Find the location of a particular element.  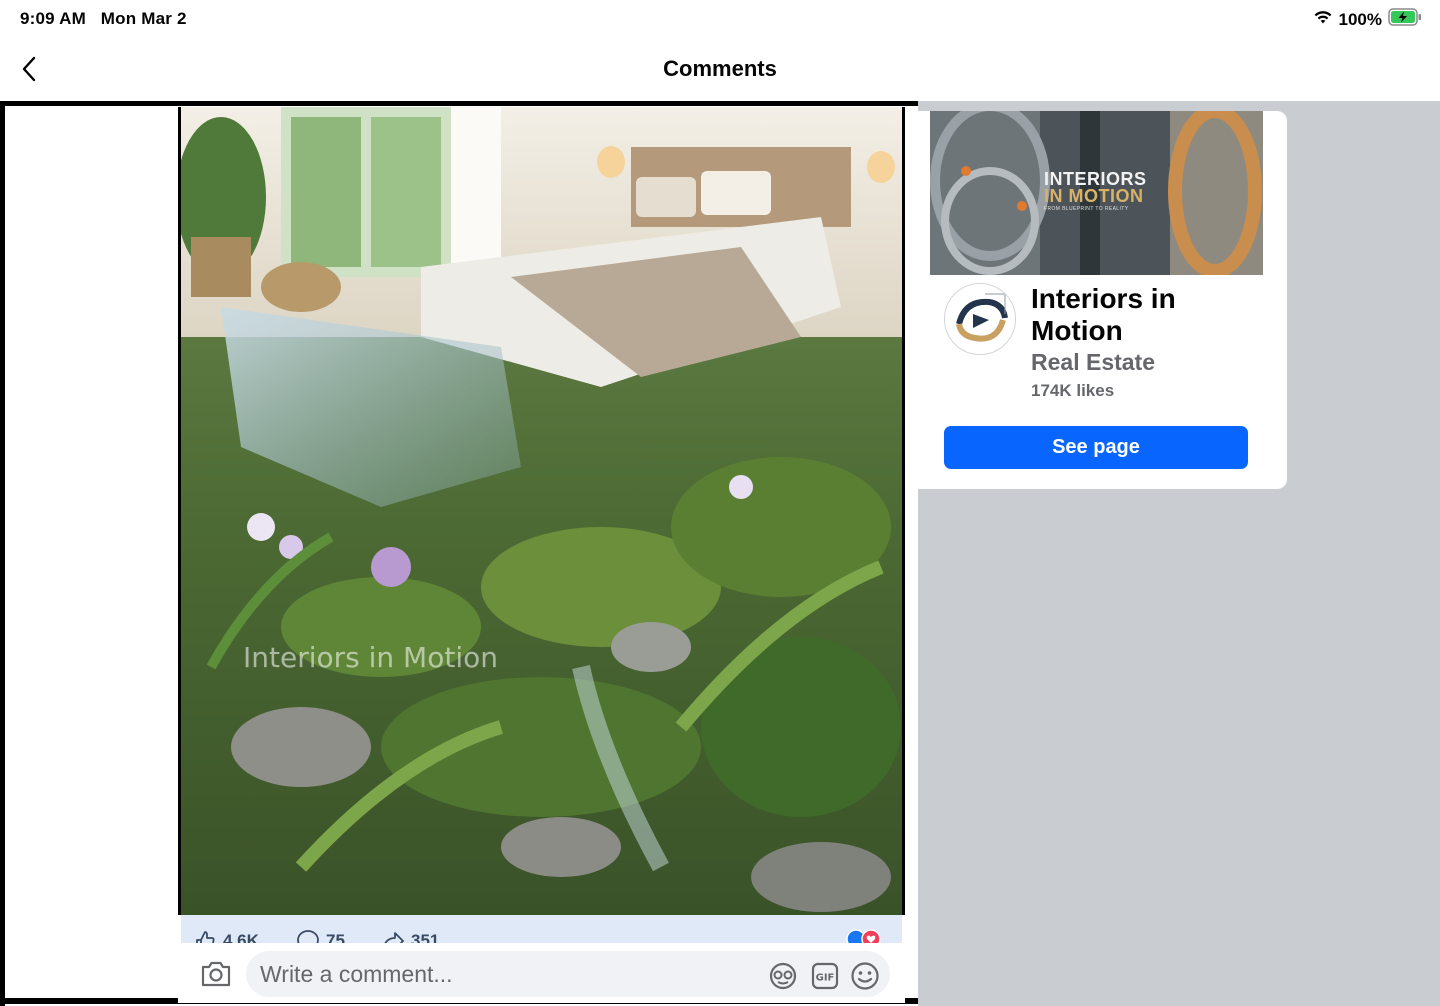

date: Mon Mar 2 is located at coordinates (143, 18).